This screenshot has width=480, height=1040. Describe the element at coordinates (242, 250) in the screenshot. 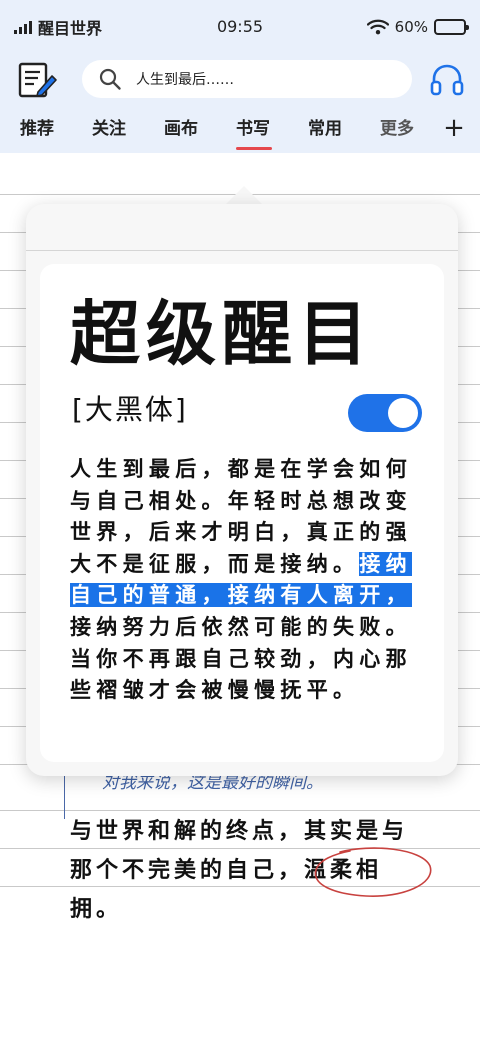

I see `popover-divider` at that location.